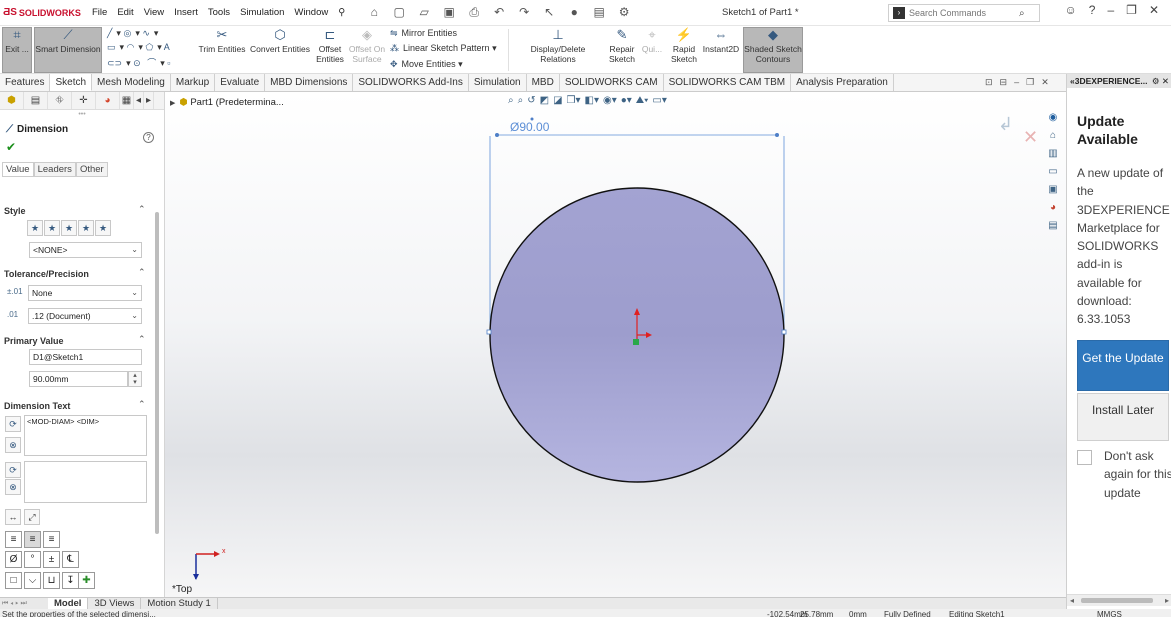 Image resolution: width=1171 pixels, height=617 pixels. I want to click on minimize-icon: –, so click(1110, 10).